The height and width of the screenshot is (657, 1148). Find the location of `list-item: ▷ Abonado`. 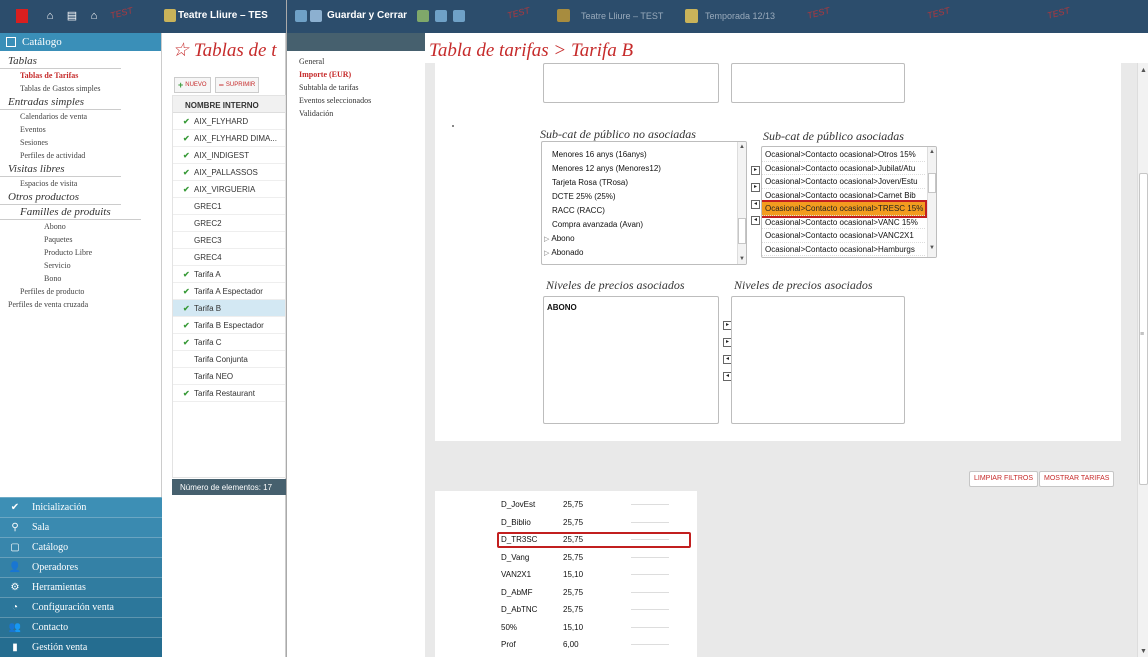

list-item: ▷ Abonado is located at coordinates (644, 253).